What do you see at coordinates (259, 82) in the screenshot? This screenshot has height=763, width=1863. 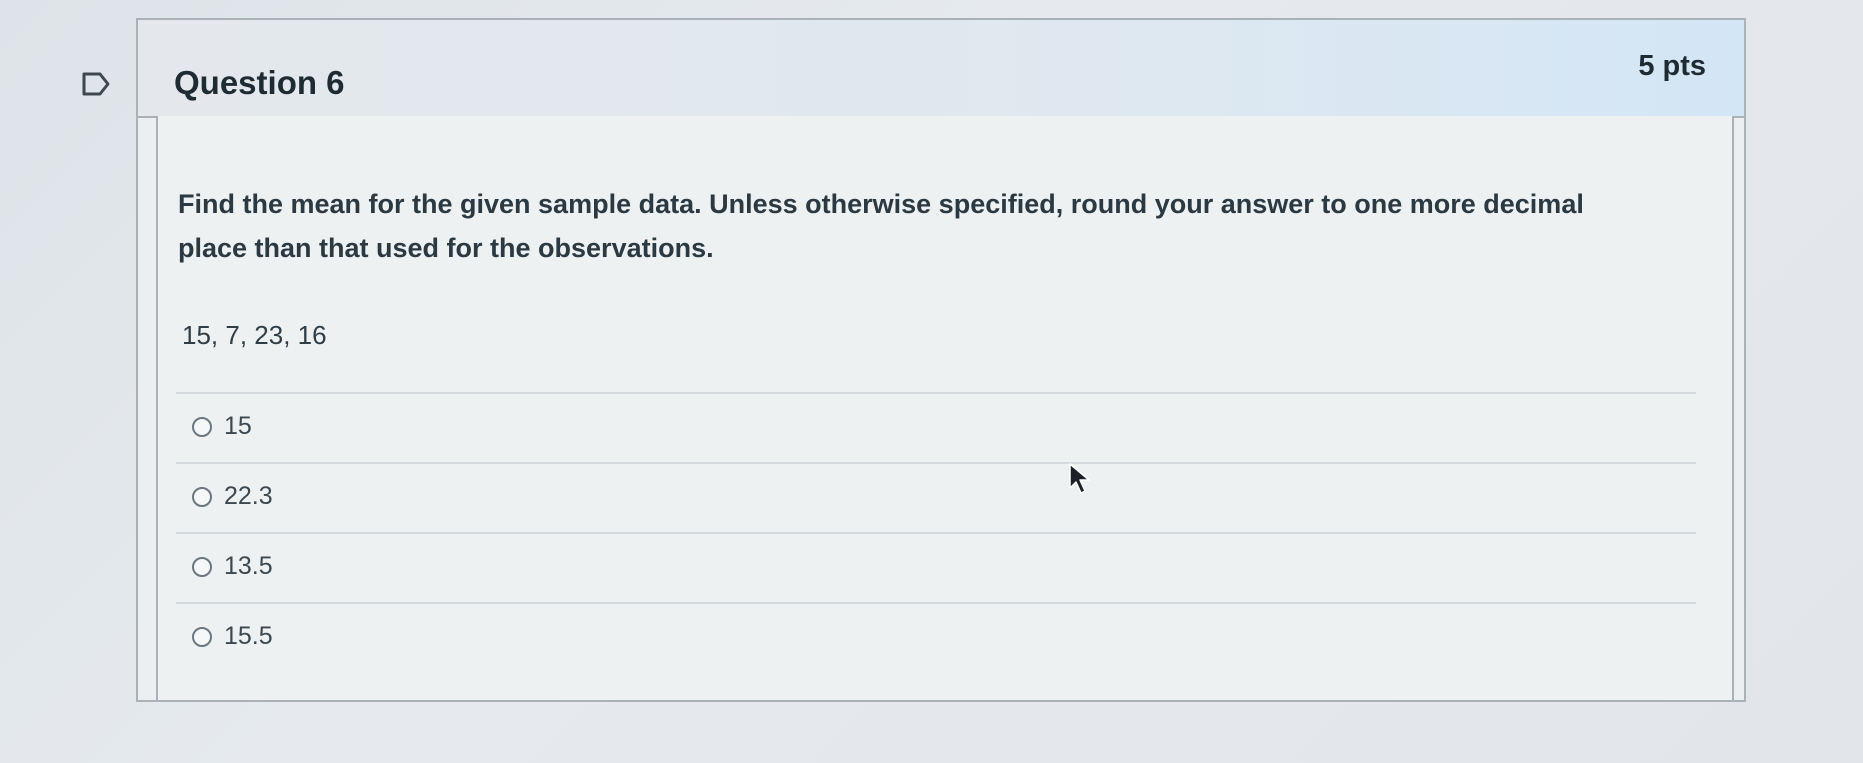 I see `question-title: Question 6` at bounding box center [259, 82].